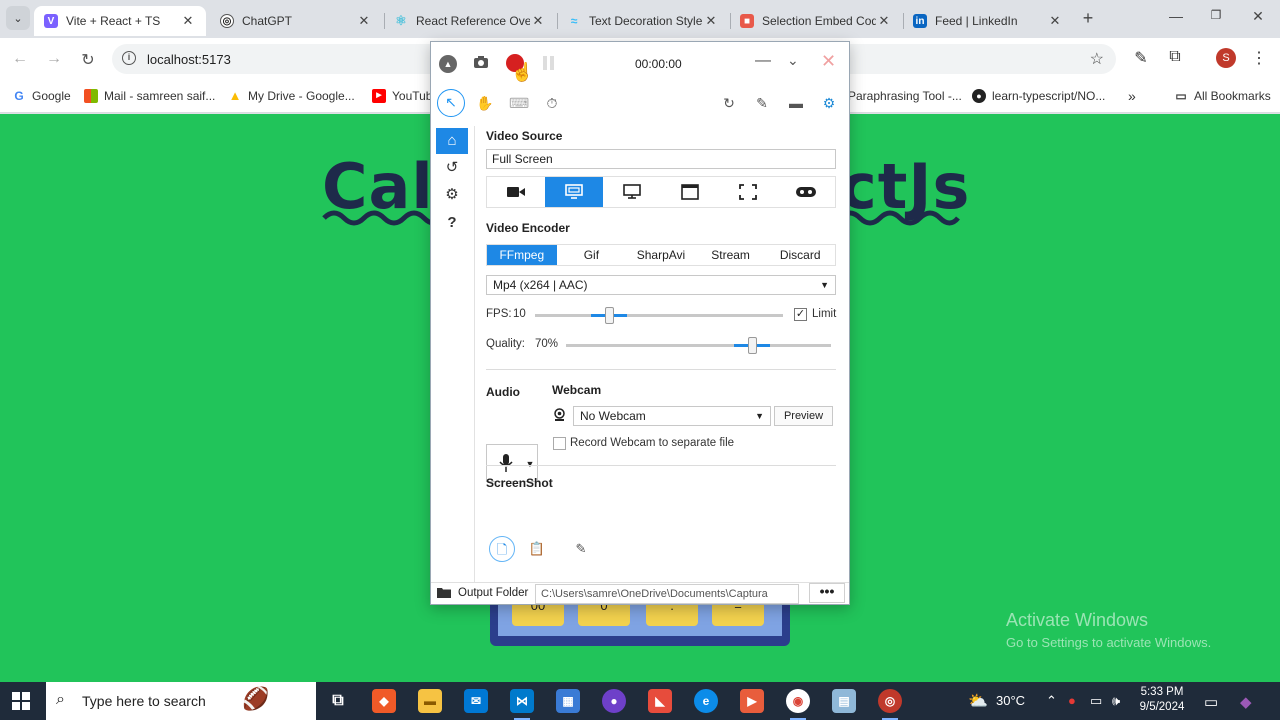 The image size is (1280, 720). Describe the element at coordinates (659, 315) in the screenshot. I see `fps-slider` at that location.